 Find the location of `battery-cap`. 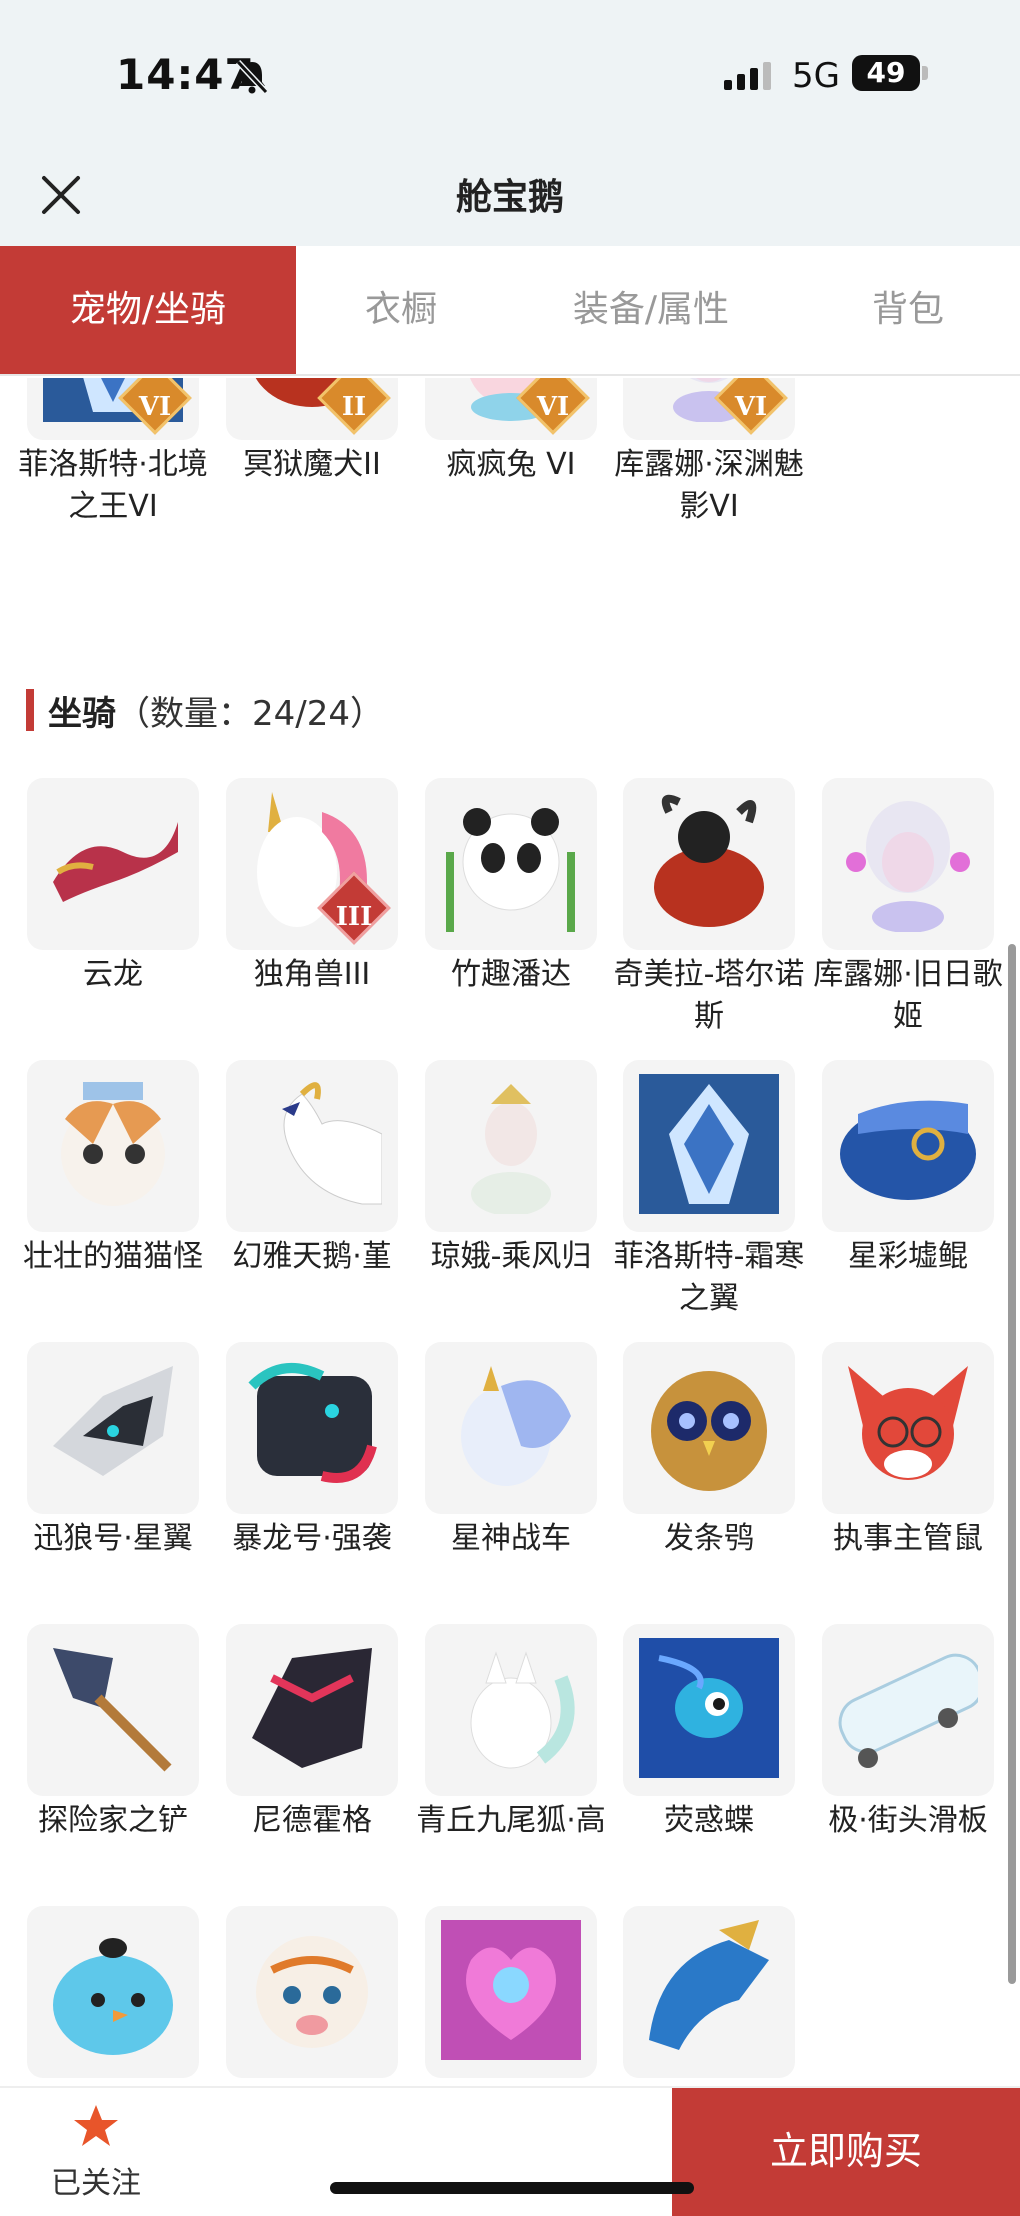

battery-cap is located at coordinates (925, 73).